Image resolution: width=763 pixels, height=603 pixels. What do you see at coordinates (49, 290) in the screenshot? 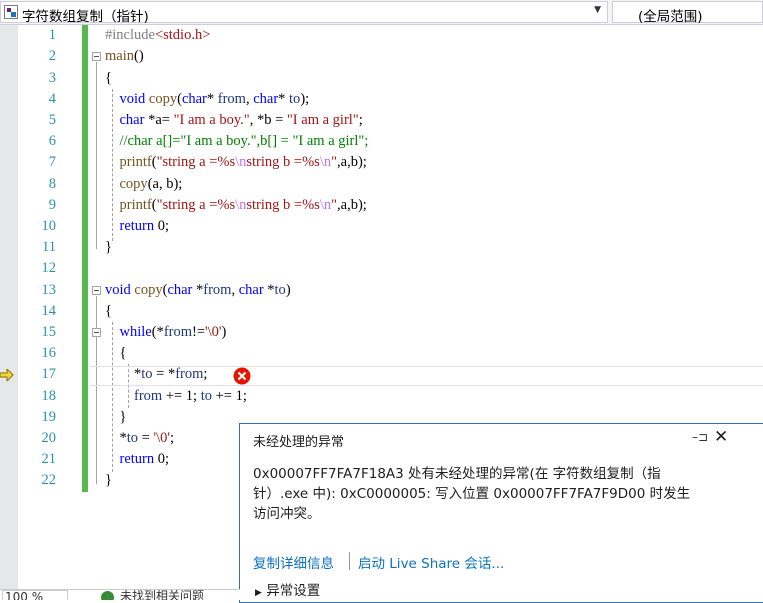
I see `line-number: 13` at bounding box center [49, 290].